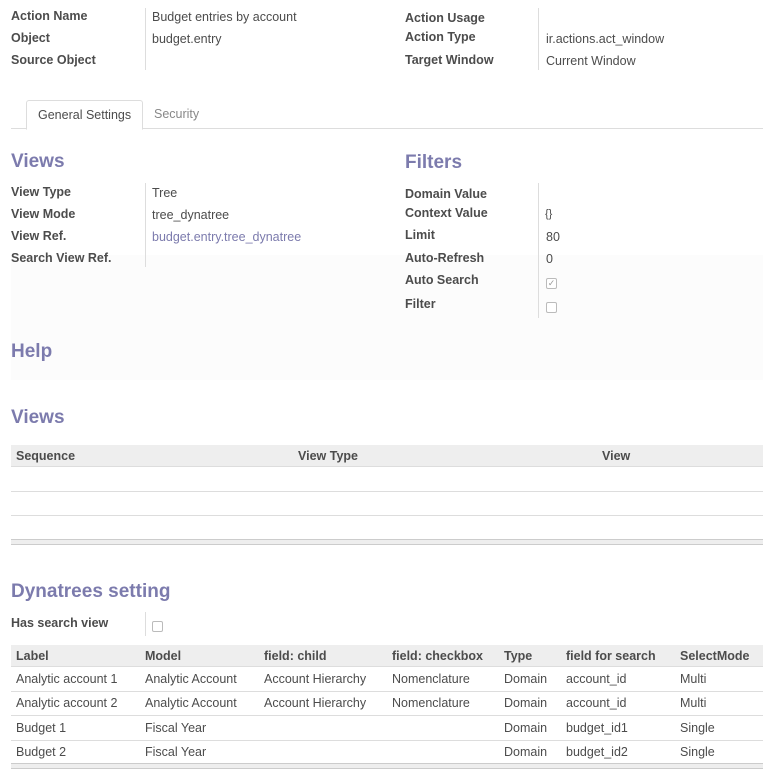 The height and width of the screenshot is (776, 775). Describe the element at coordinates (548, 214) in the screenshot. I see `context-value: {}` at that location.